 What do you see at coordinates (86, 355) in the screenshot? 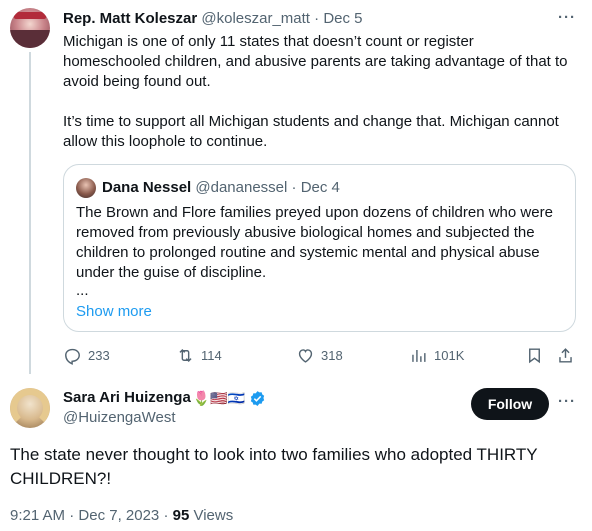
I see `reply-button: 233` at bounding box center [86, 355].